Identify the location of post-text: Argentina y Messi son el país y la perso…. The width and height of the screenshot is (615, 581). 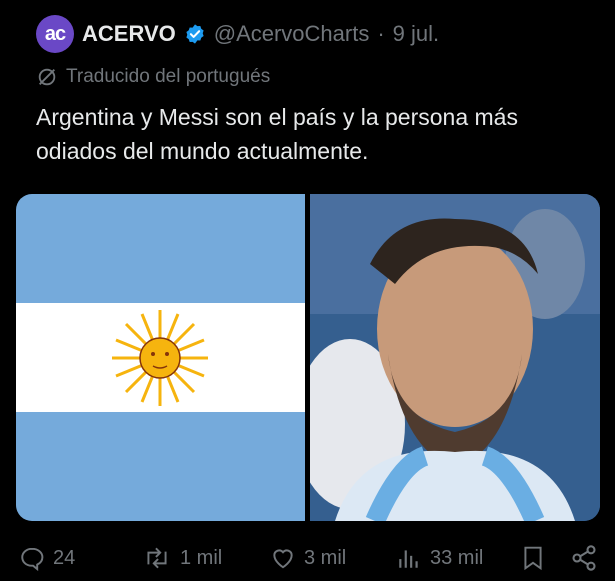
(277, 134).